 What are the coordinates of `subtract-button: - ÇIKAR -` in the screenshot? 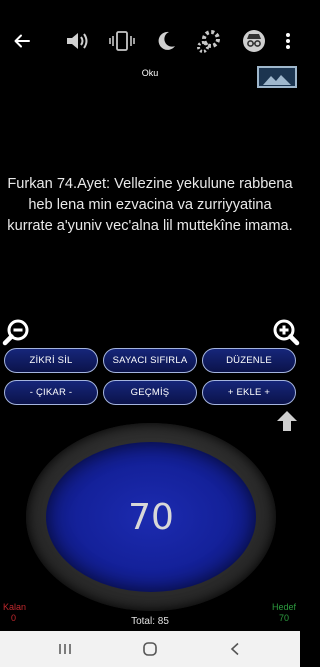 It's located at (51, 392).